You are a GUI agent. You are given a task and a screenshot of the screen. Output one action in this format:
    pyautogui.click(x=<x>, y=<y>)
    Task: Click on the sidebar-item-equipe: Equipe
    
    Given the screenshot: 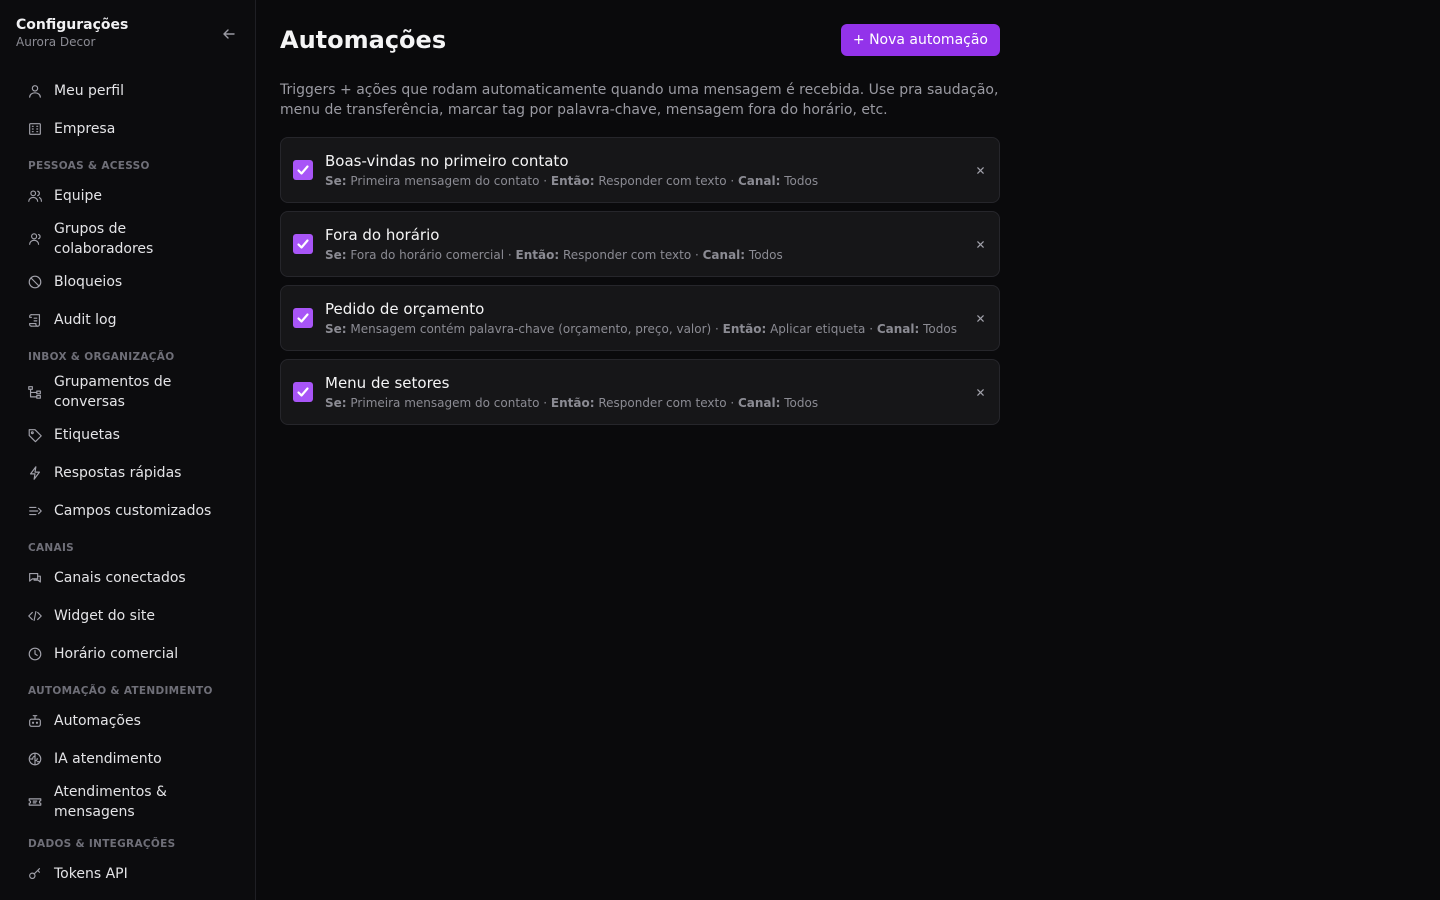 What is the action you would take?
    pyautogui.click(x=127, y=196)
    